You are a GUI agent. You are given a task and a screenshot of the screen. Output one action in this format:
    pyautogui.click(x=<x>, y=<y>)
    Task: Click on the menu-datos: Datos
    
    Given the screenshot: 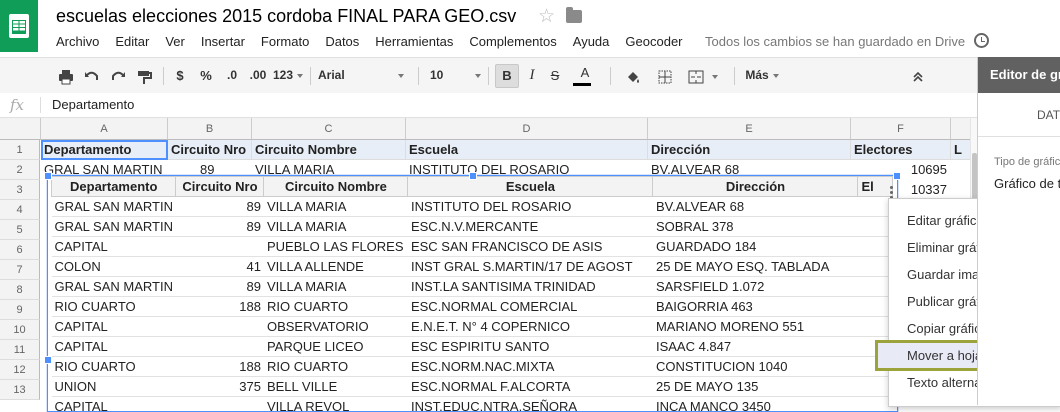 What is the action you would take?
    pyautogui.click(x=342, y=41)
    